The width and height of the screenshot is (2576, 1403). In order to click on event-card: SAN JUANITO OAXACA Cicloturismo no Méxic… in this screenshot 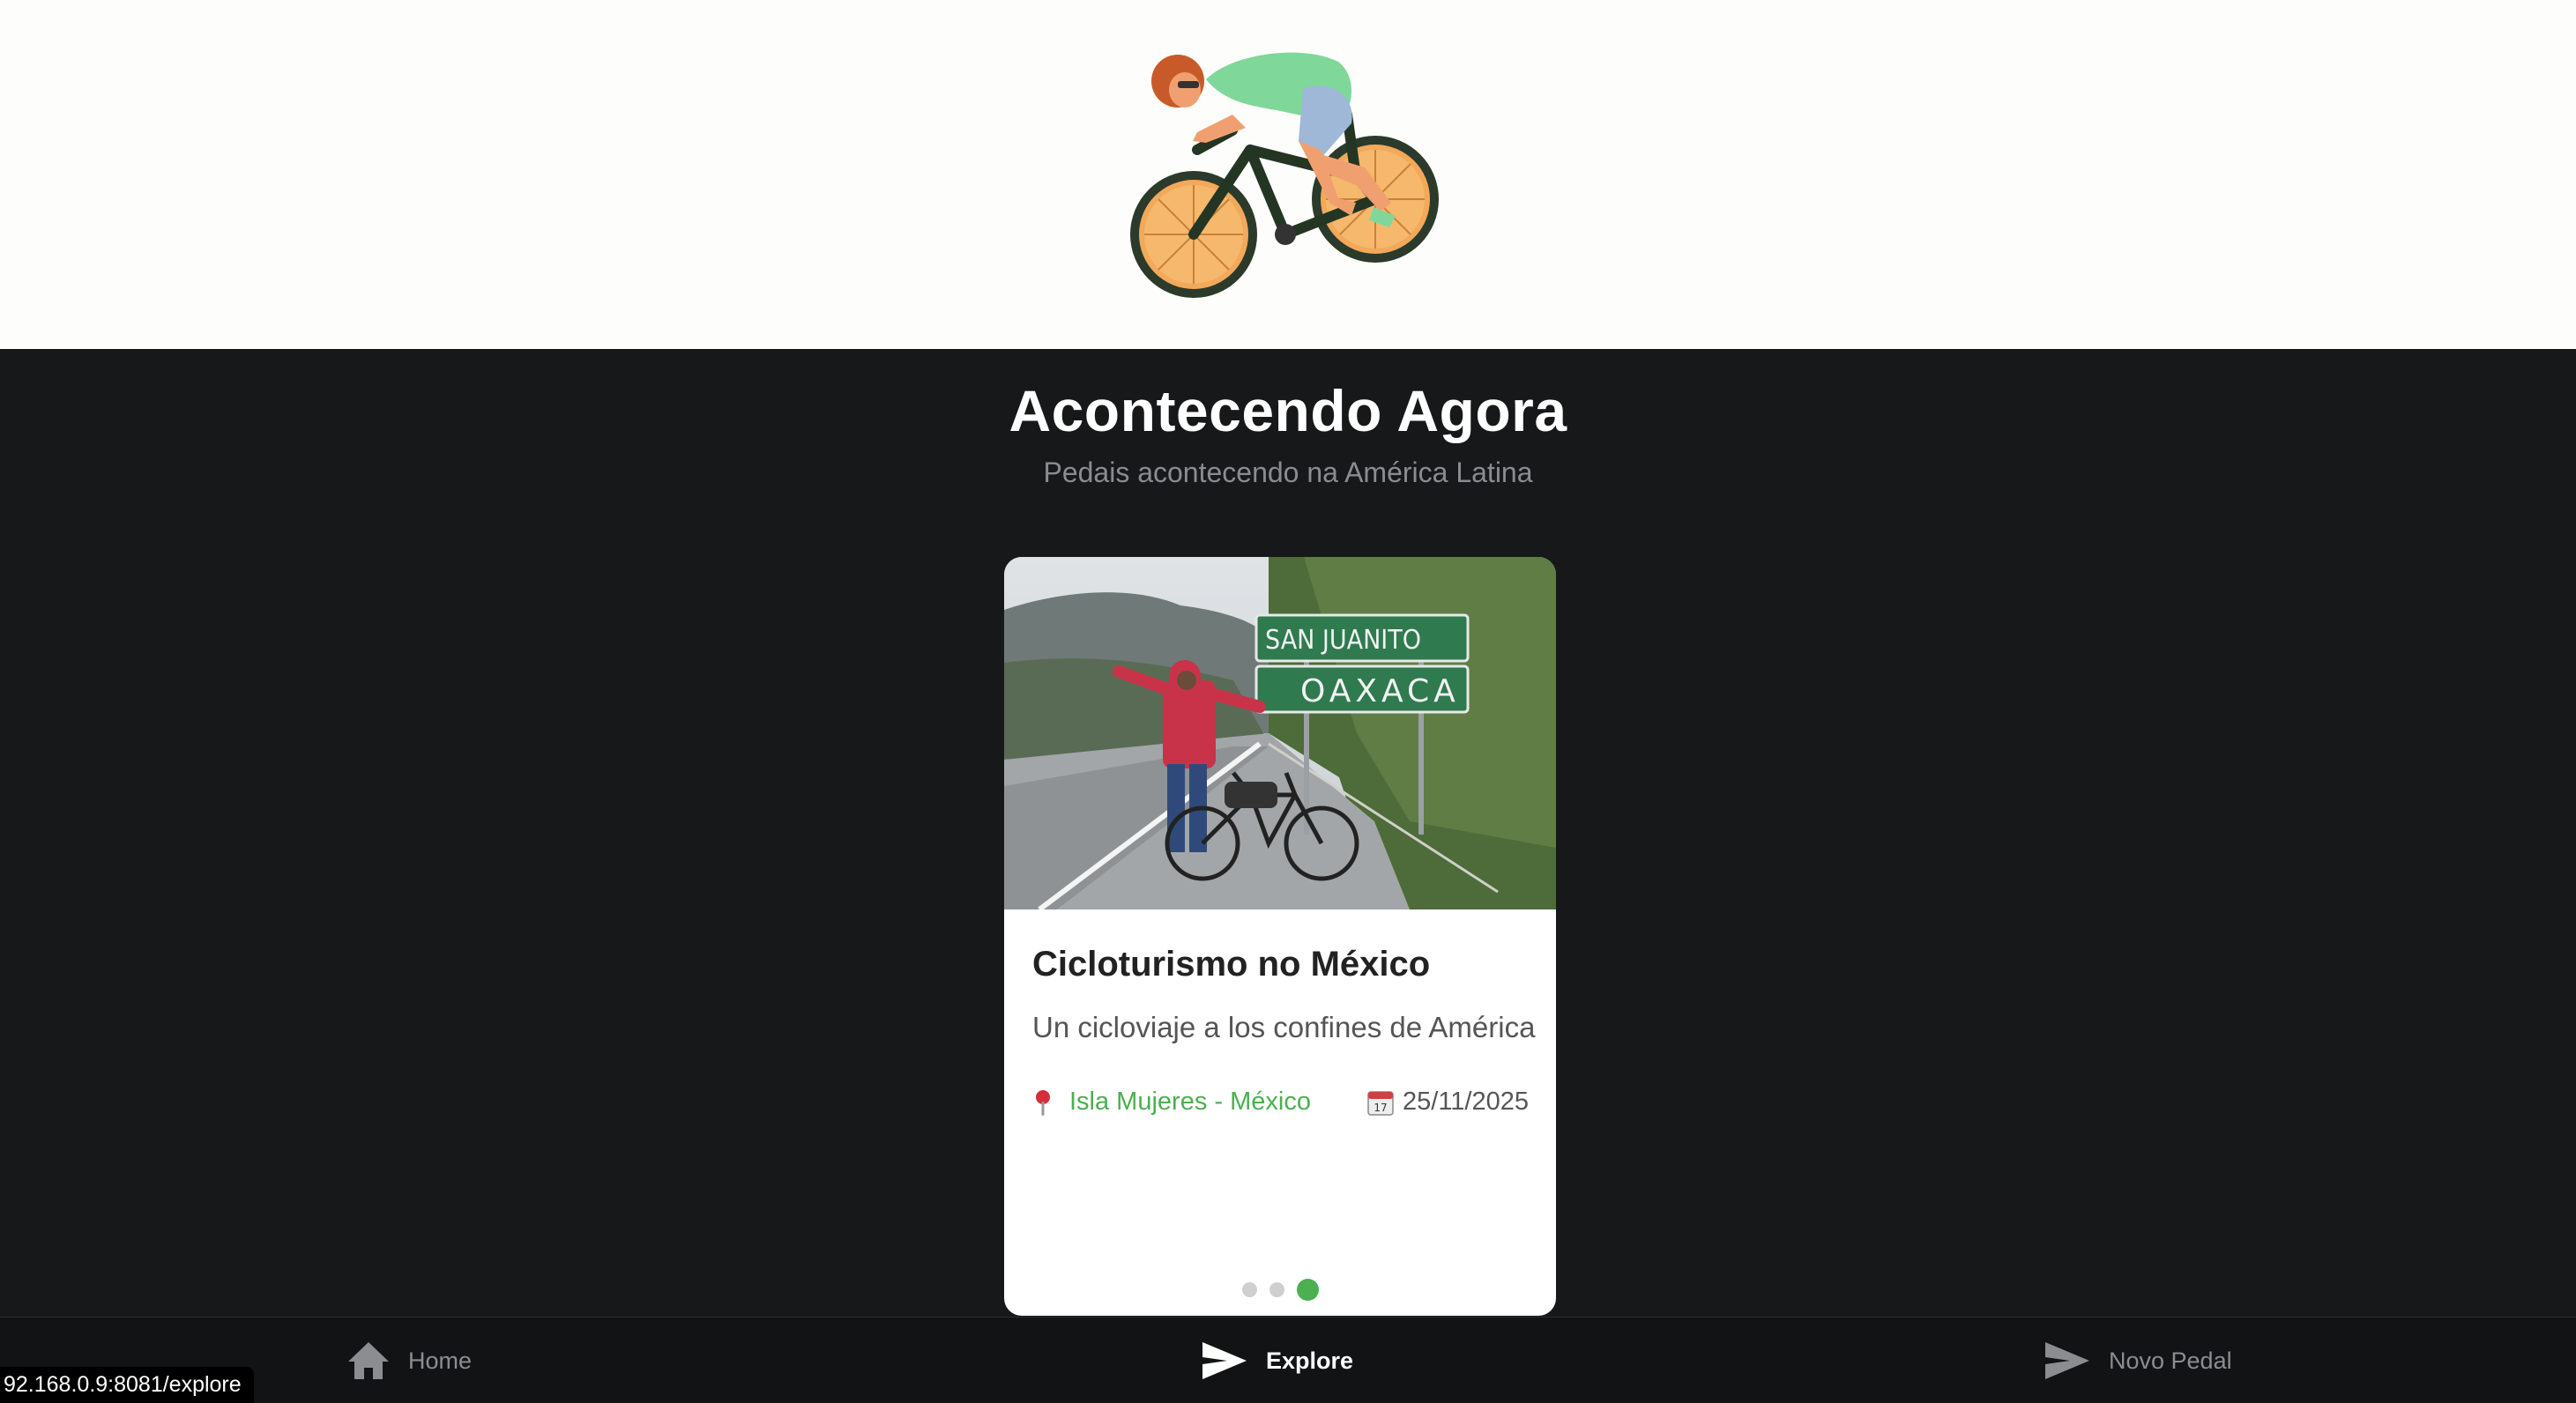, I will do `click(1280, 936)`.